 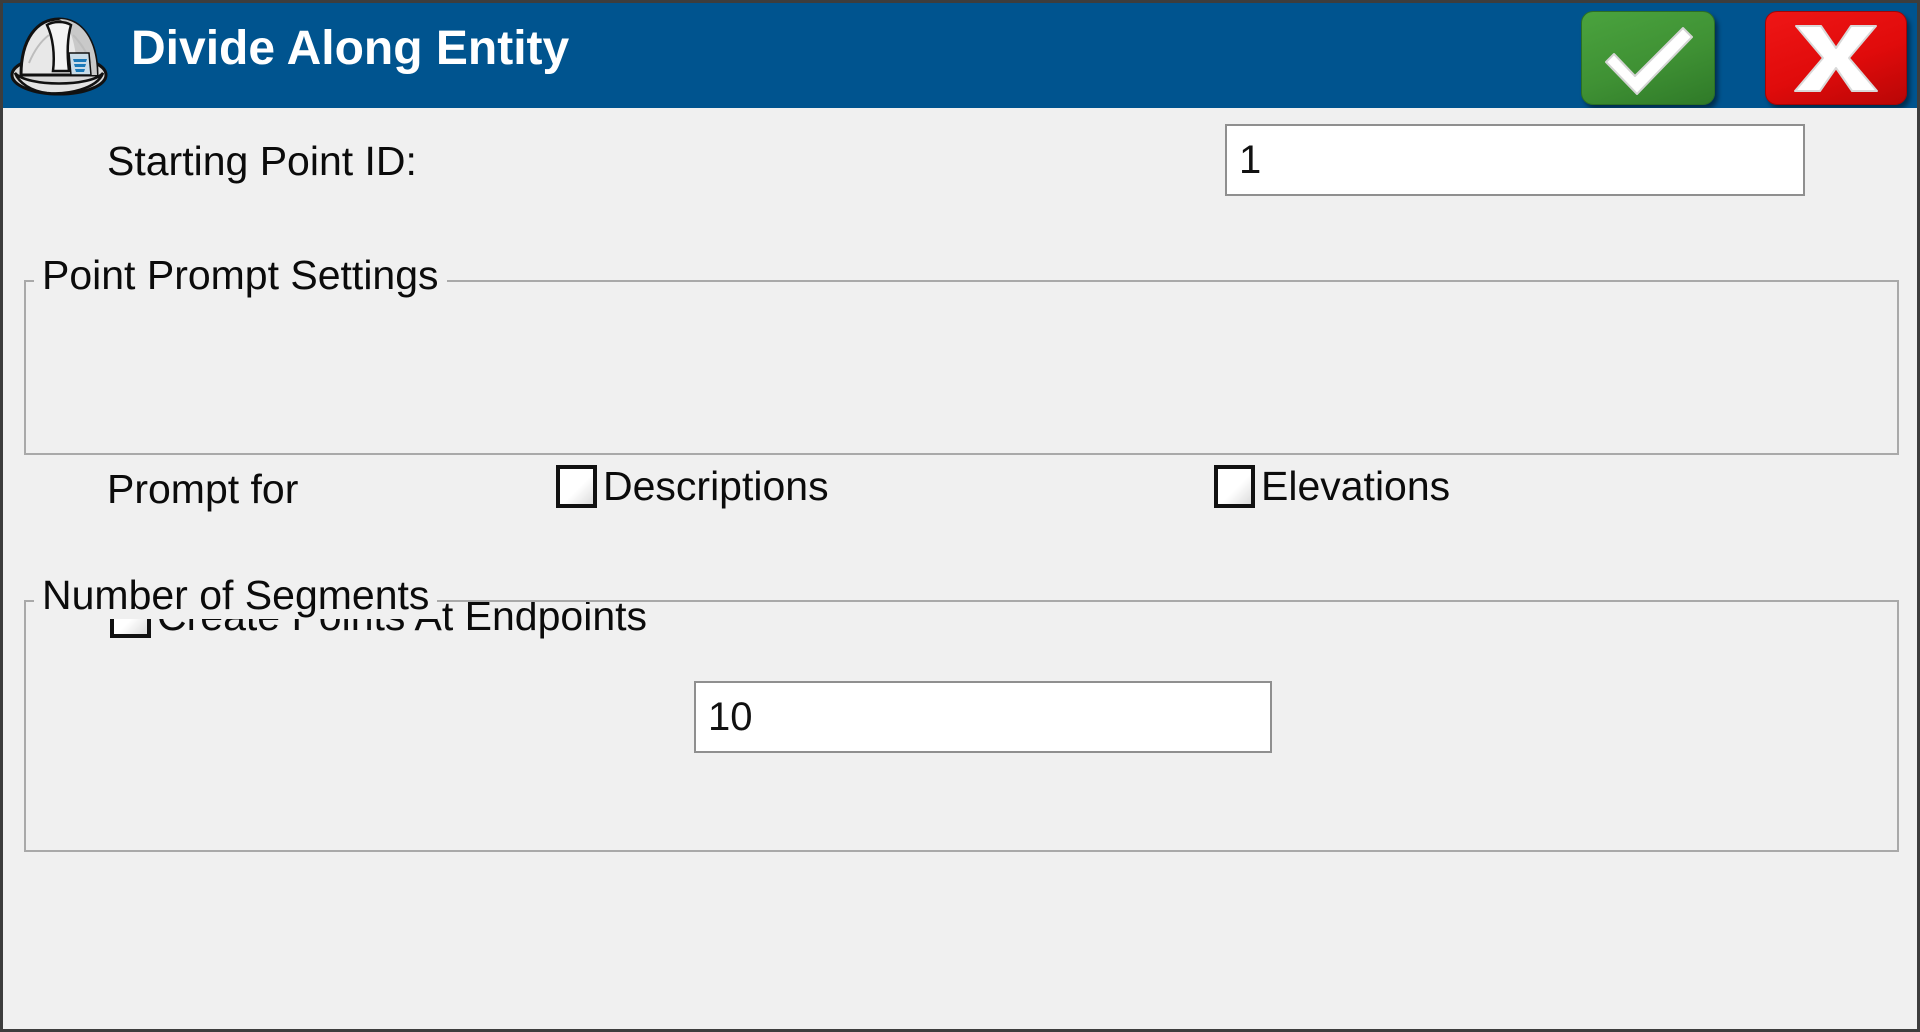 What do you see at coordinates (1234, 486) in the screenshot?
I see `checkbox-box-elevations` at bounding box center [1234, 486].